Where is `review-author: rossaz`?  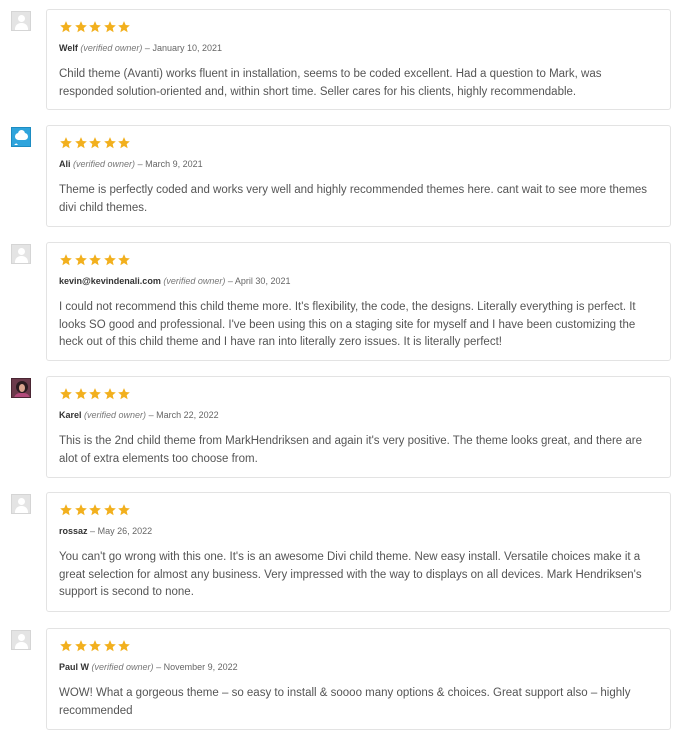 review-author: rossaz is located at coordinates (73, 531).